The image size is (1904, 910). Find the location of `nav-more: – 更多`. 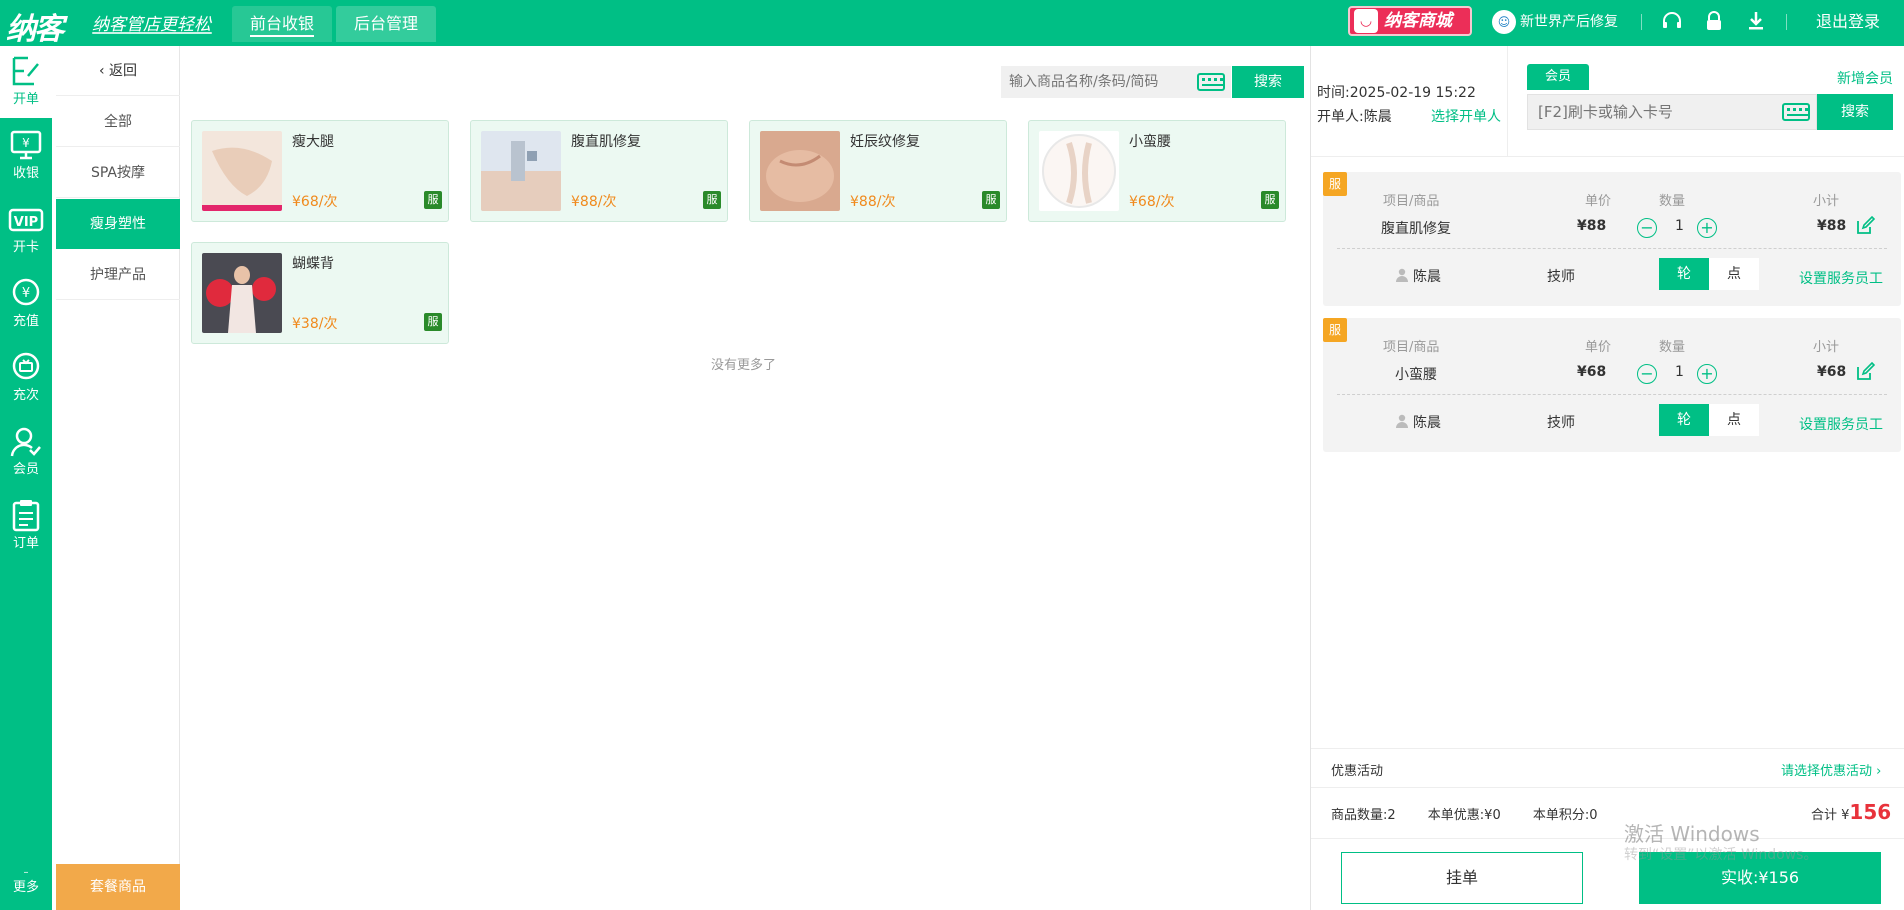

nav-more: – 更多 is located at coordinates (26, 888).